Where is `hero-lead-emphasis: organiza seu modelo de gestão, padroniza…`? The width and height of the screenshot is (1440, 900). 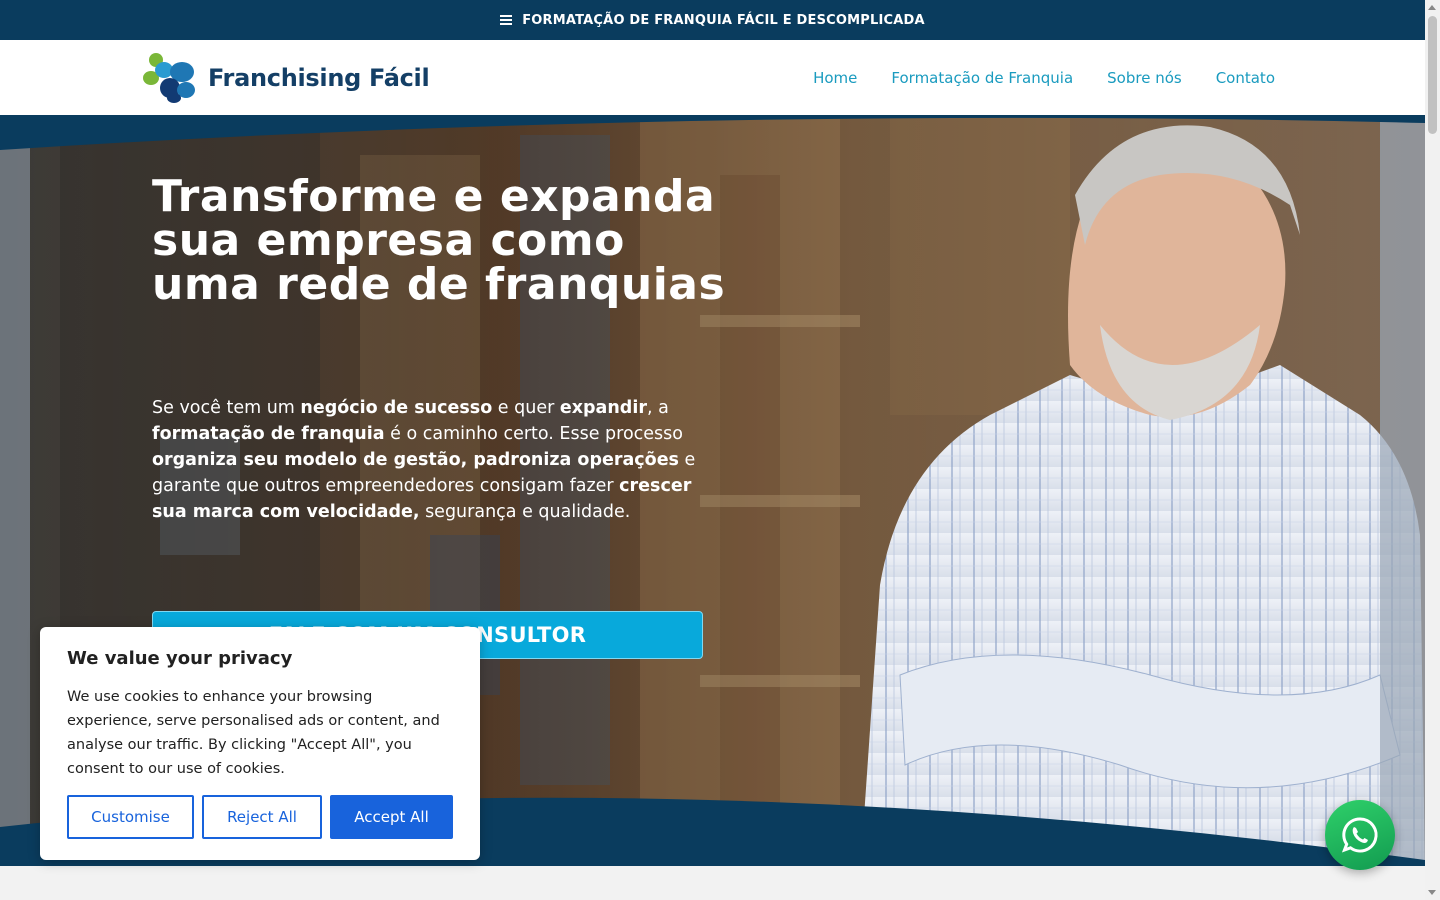 hero-lead-emphasis: organiza seu modelo de gestão, padroniza… is located at coordinates (415, 460).